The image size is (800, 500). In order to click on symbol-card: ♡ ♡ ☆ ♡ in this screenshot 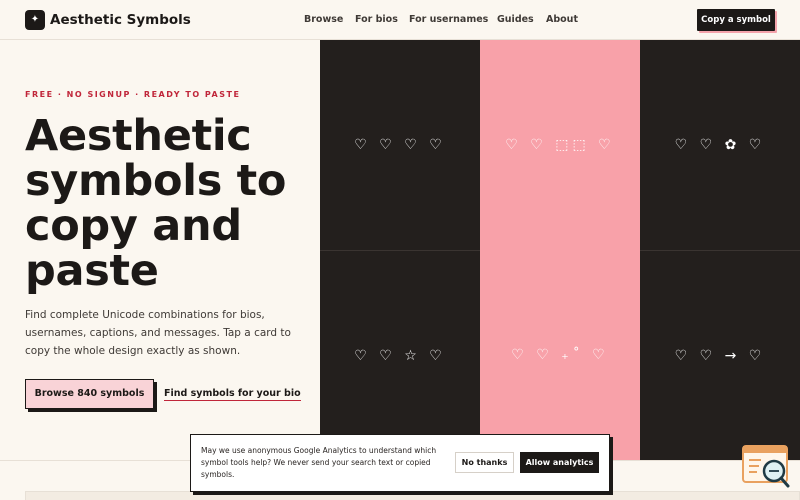, I will do `click(400, 355)`.